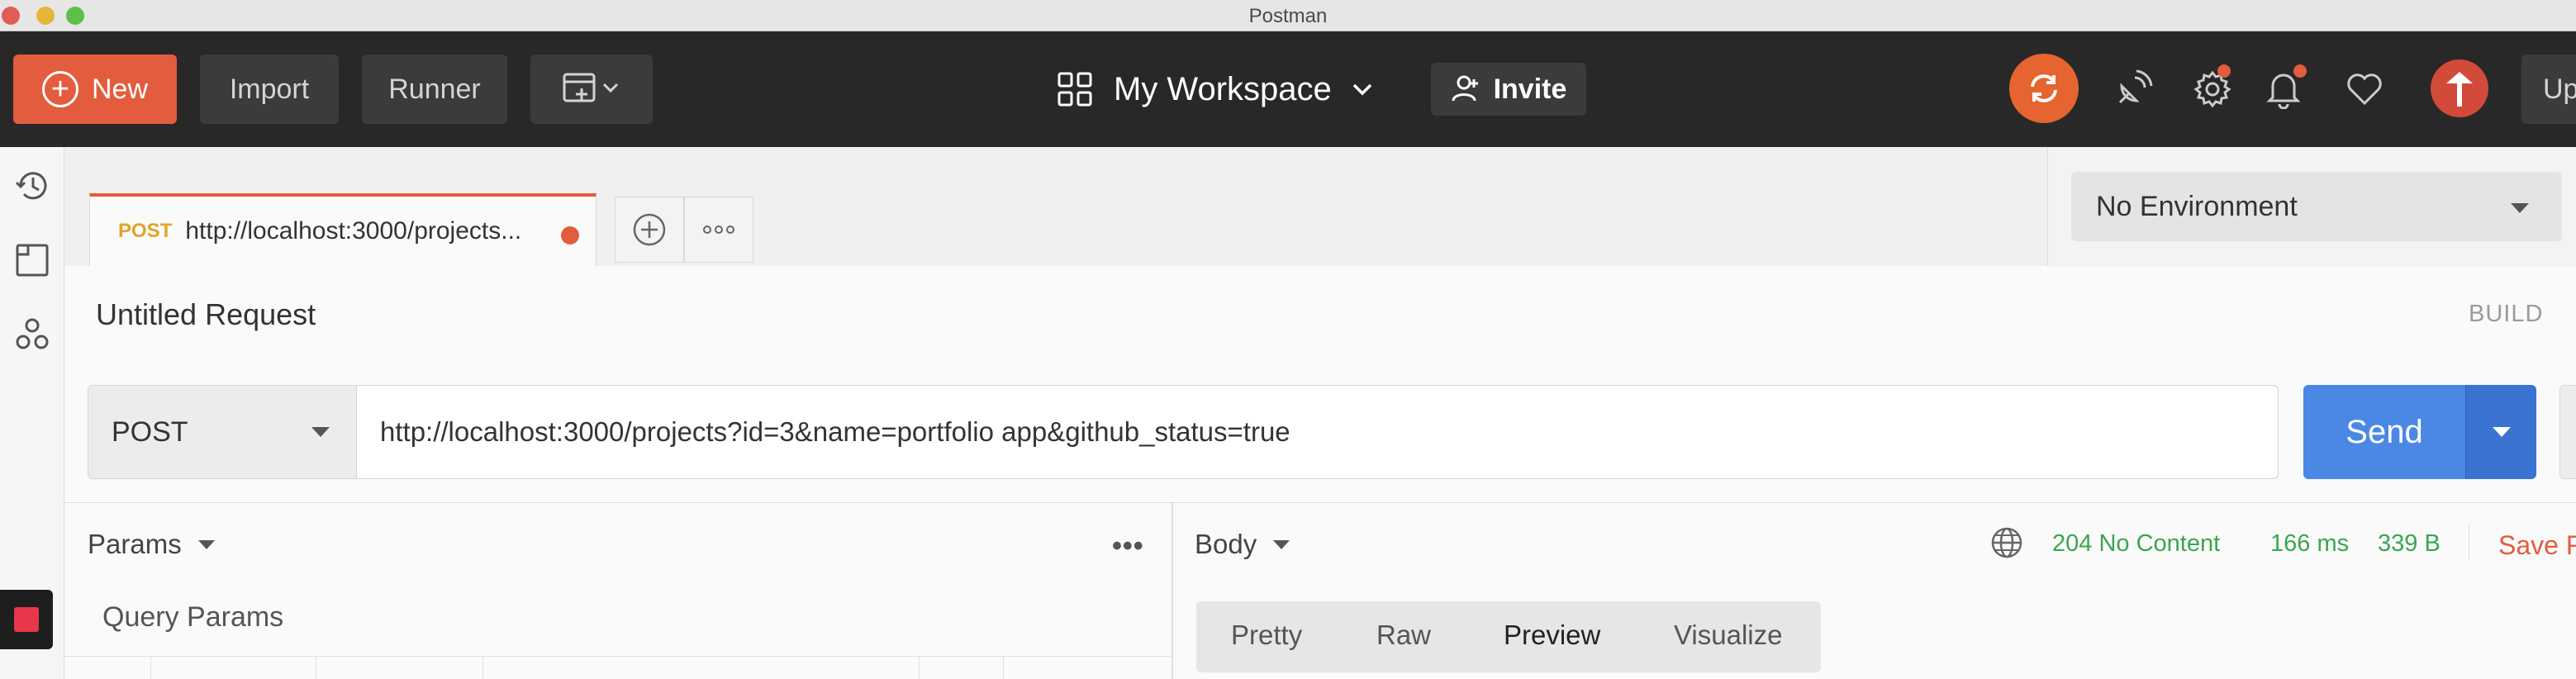 The width and height of the screenshot is (2576, 679). I want to click on favorites-button, so click(2364, 89).